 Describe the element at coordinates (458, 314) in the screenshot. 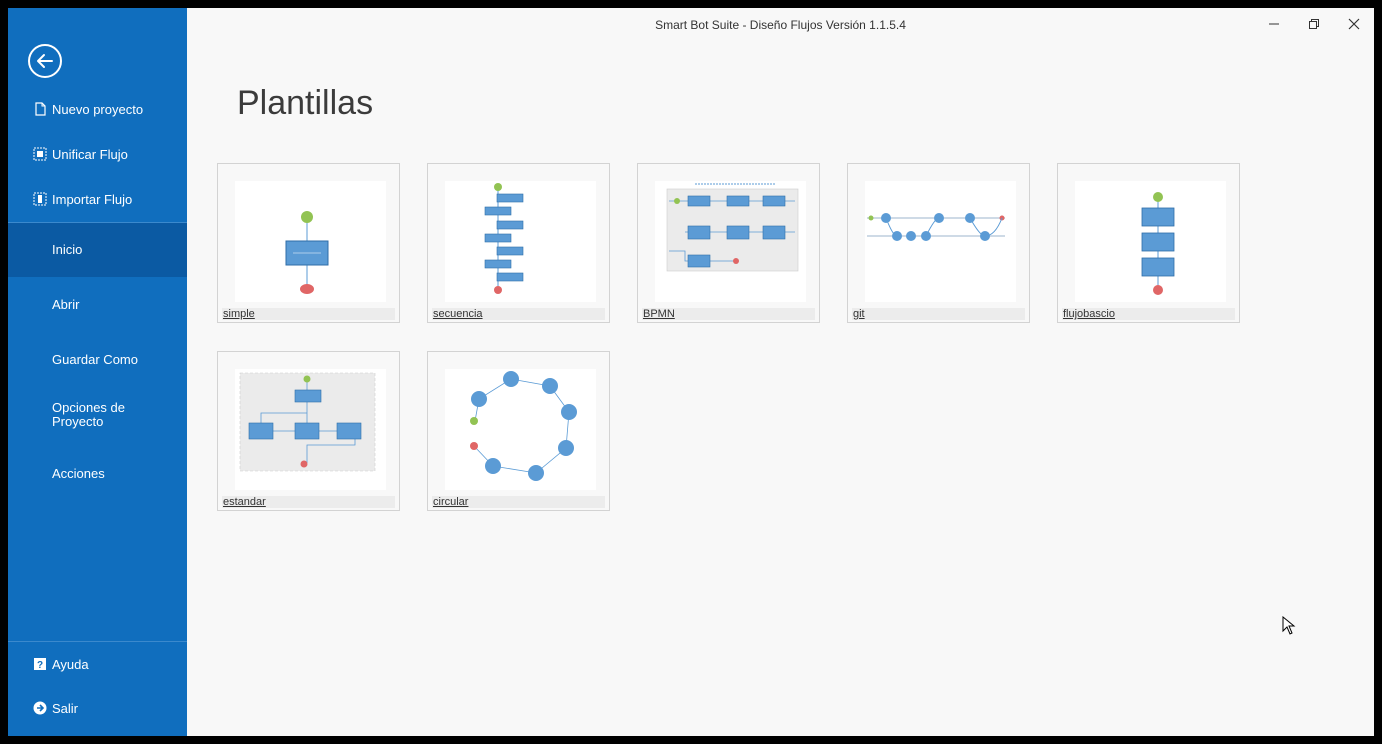

I see `template-label: secuencia` at that location.